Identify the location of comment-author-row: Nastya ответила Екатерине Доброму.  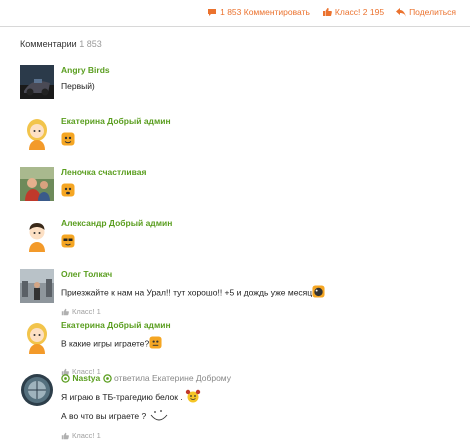
(258, 378).